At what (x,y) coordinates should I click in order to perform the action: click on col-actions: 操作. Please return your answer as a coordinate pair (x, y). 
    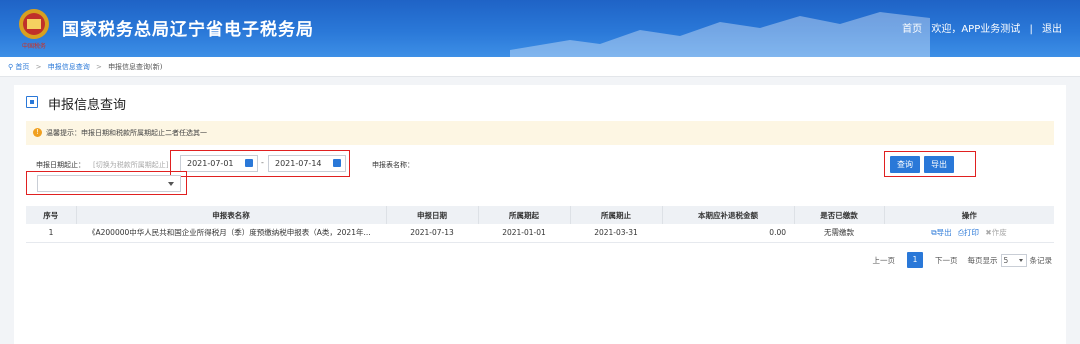
    Looking at the image, I should click on (969, 215).